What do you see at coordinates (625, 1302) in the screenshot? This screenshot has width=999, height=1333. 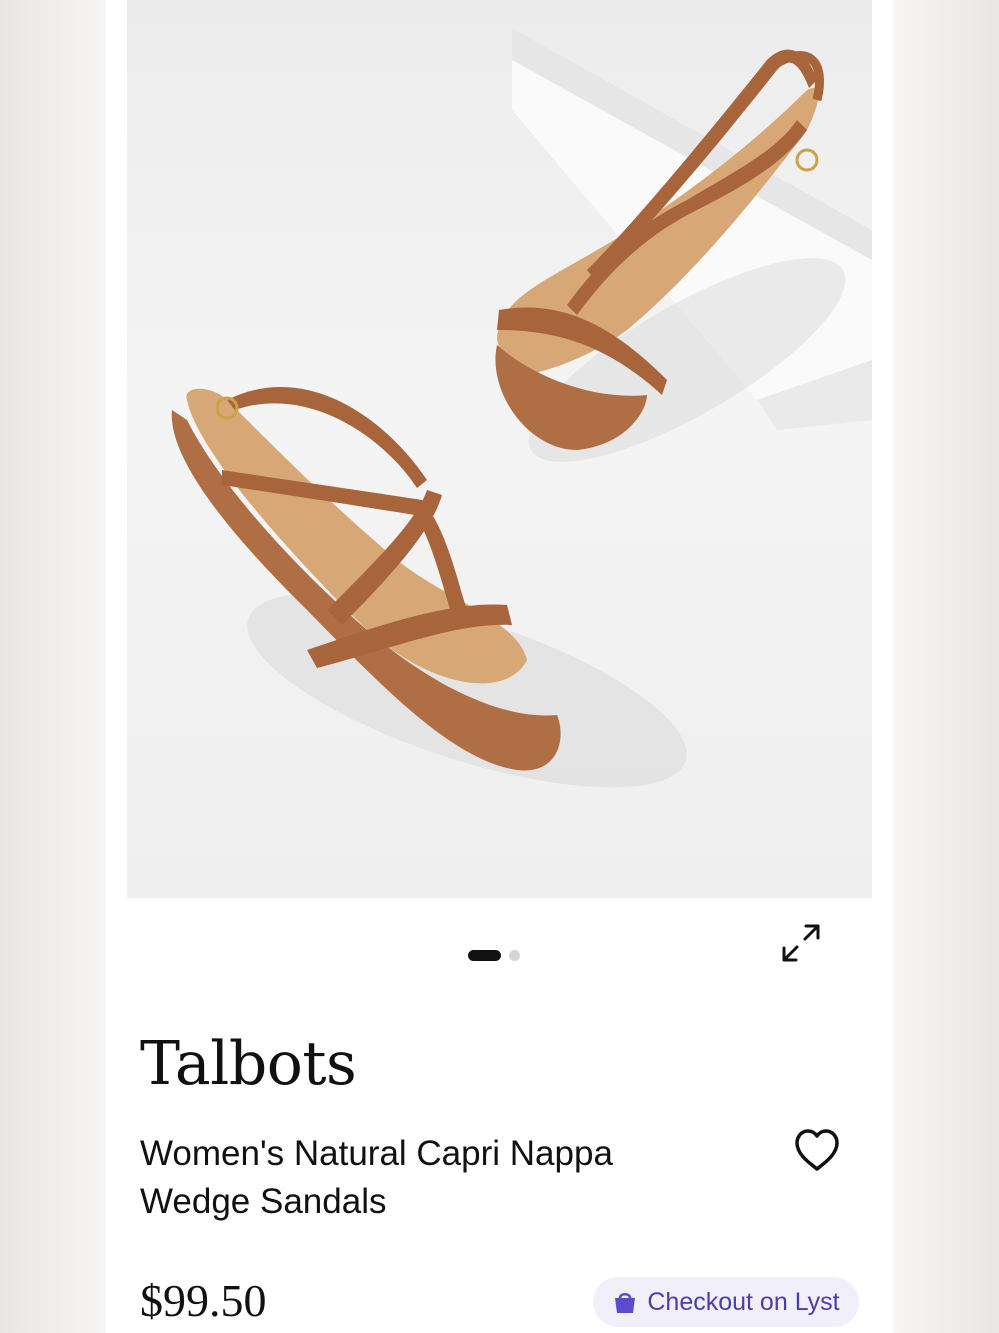 I see `shopping-bag-icon` at bounding box center [625, 1302].